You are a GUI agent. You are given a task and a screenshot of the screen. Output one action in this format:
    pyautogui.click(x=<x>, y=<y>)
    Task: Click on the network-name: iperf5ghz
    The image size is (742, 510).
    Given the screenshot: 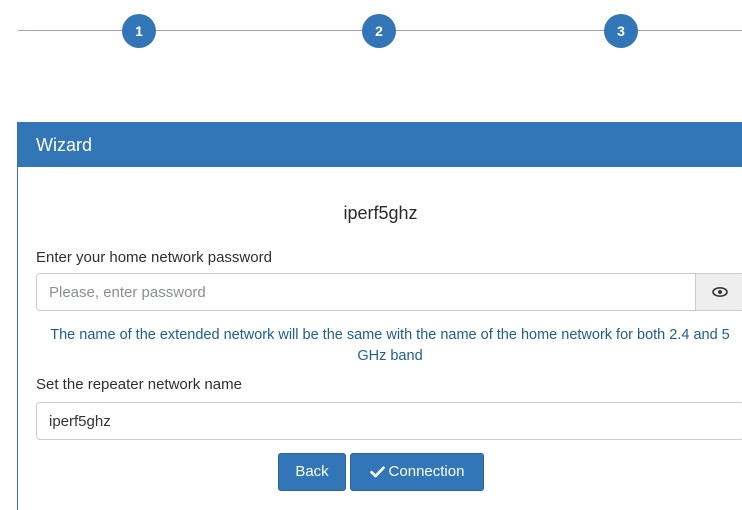 What is the action you would take?
    pyautogui.click(x=380, y=213)
    